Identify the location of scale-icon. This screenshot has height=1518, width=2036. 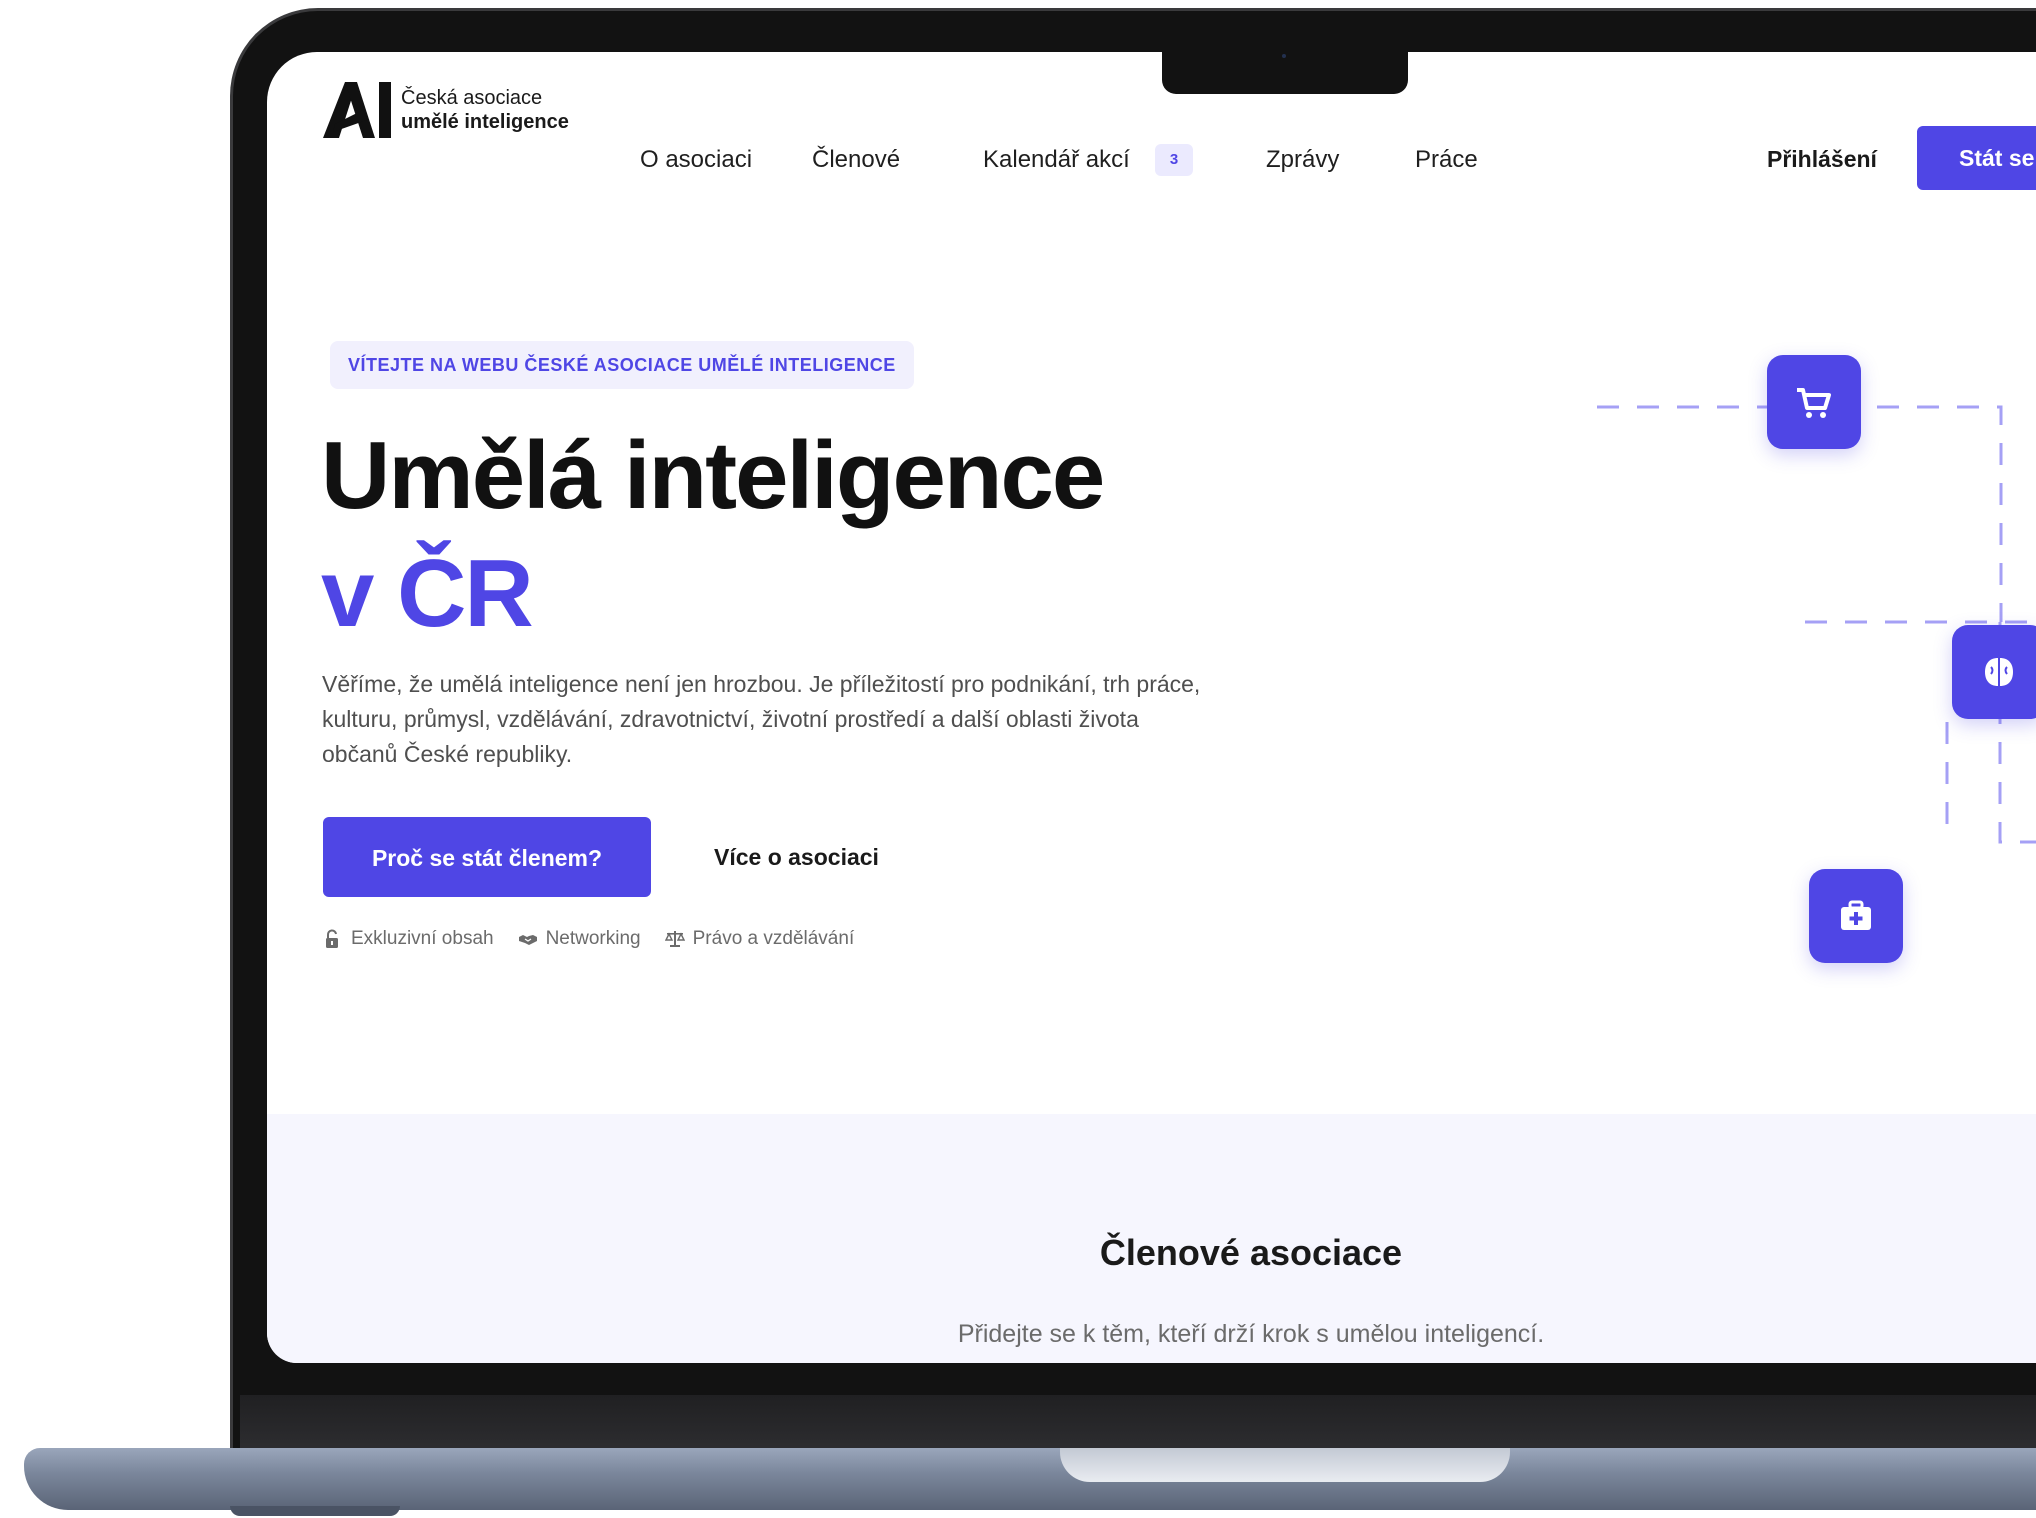
(674, 939).